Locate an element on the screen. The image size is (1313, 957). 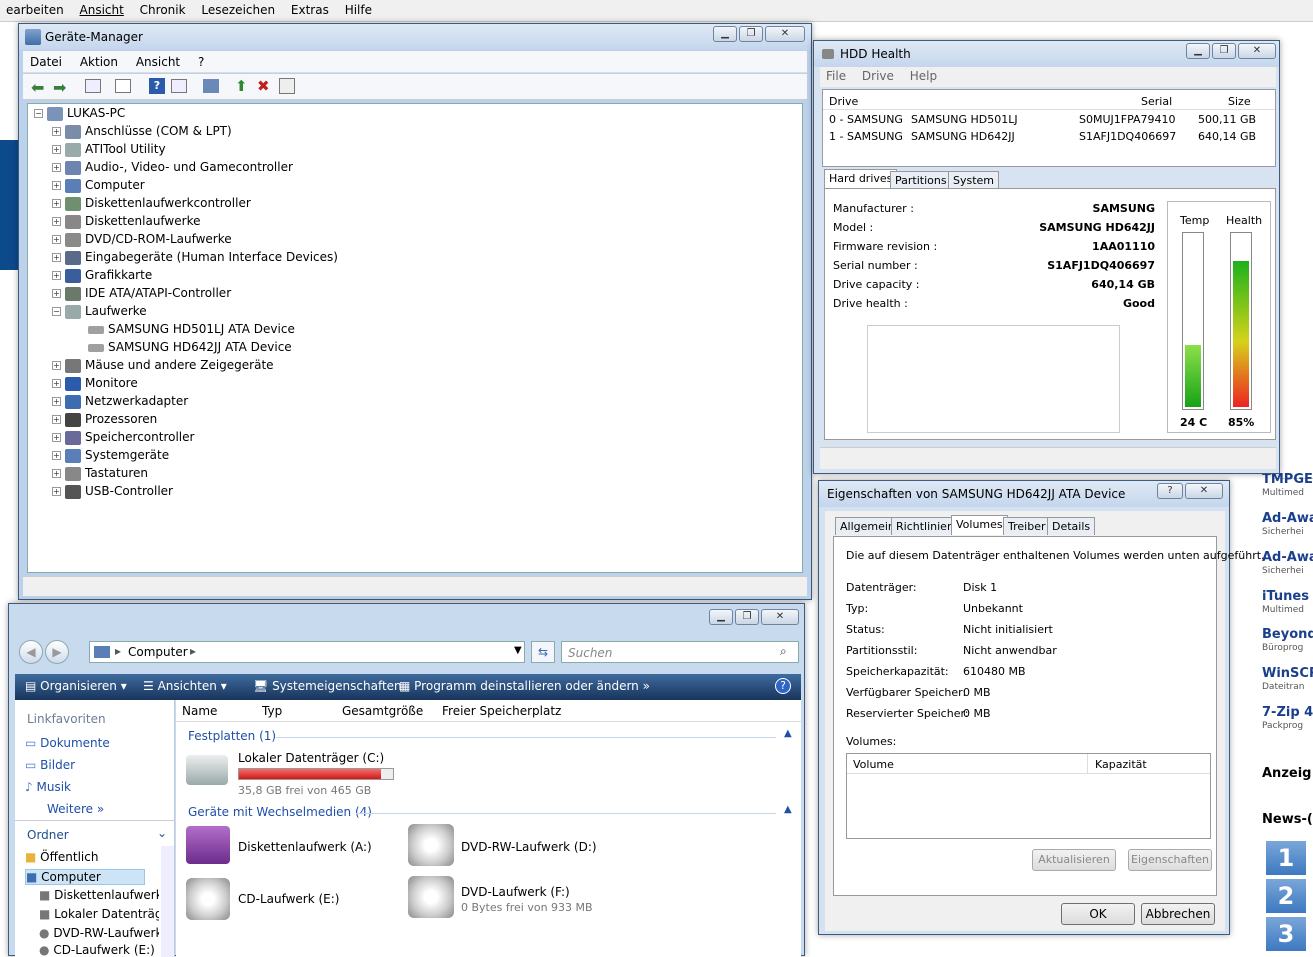
fav-music: ♪ Musik is located at coordinates (48, 787).